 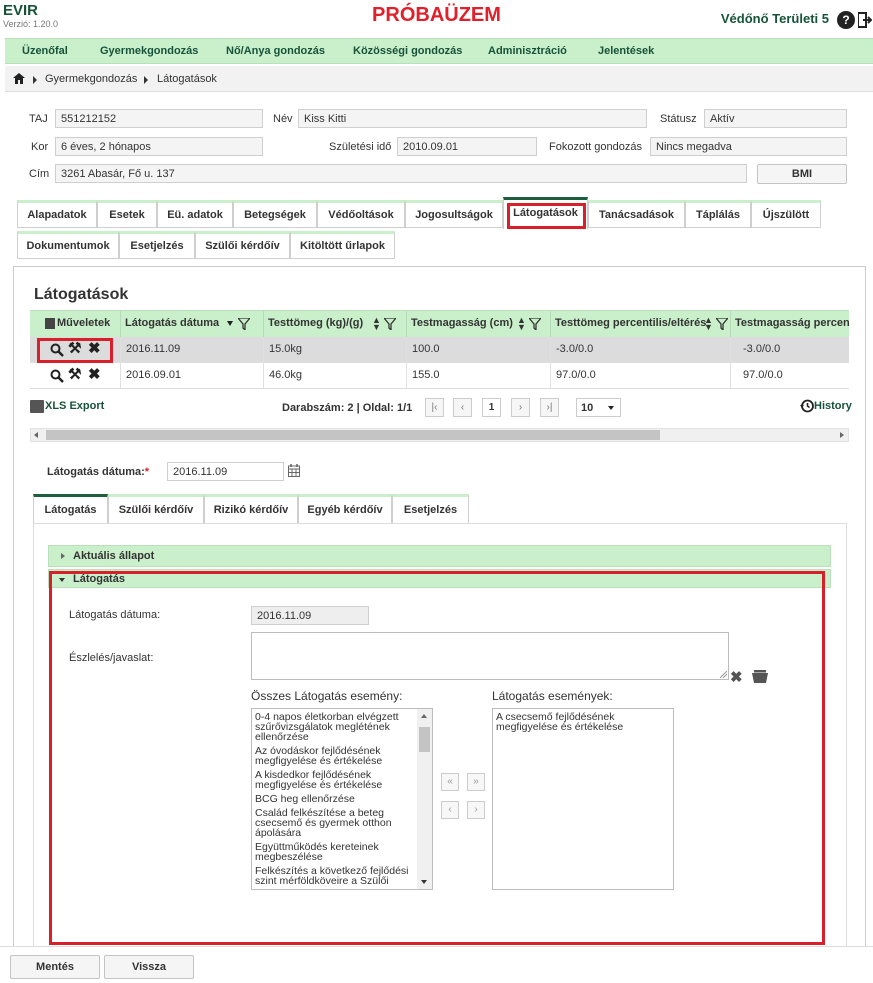 I want to click on page-size-select: 10, so click(x=598, y=407).